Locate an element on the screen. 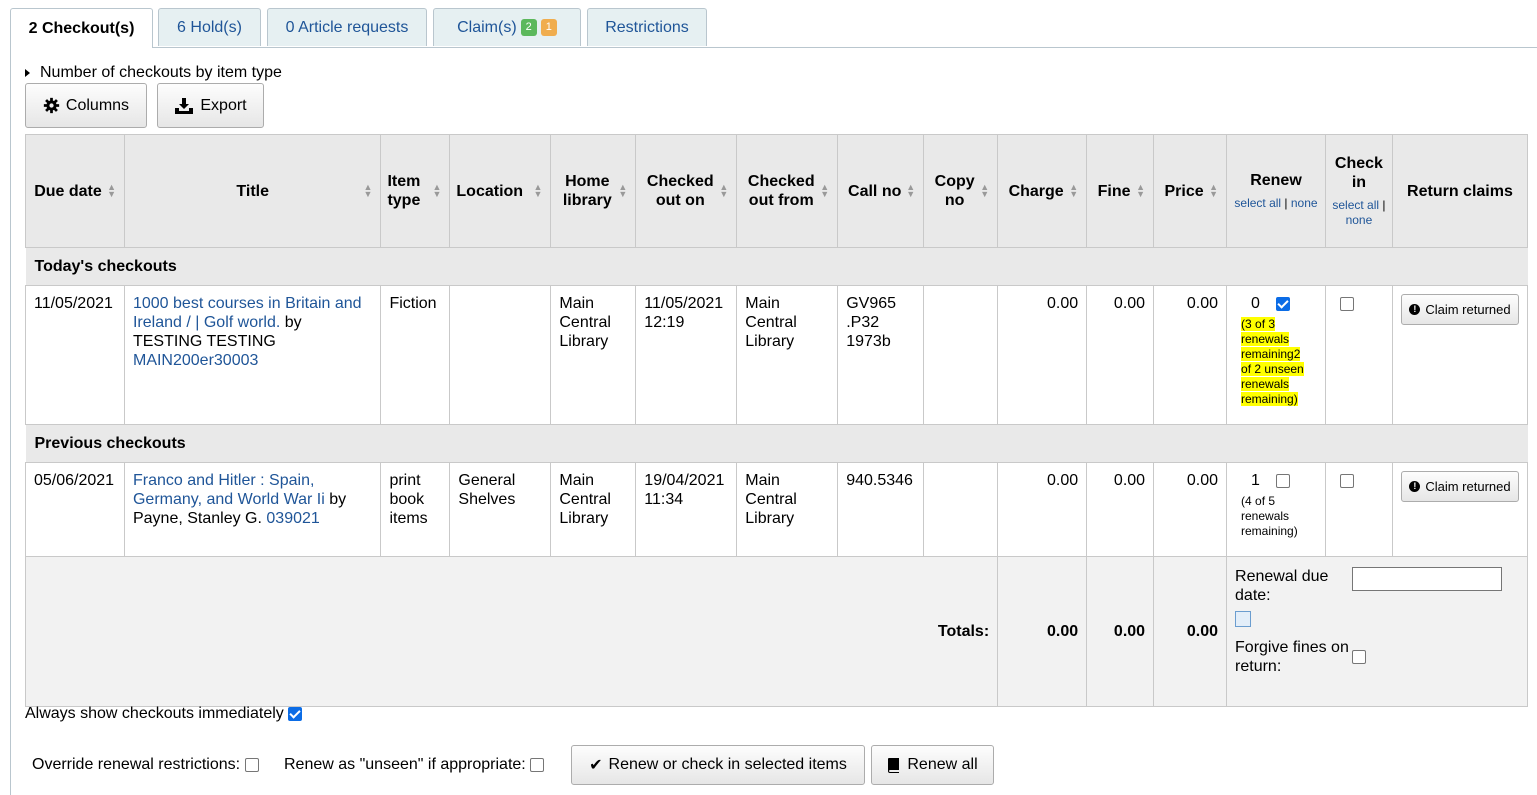  renew-select-links: select all | none is located at coordinates (1276, 203).